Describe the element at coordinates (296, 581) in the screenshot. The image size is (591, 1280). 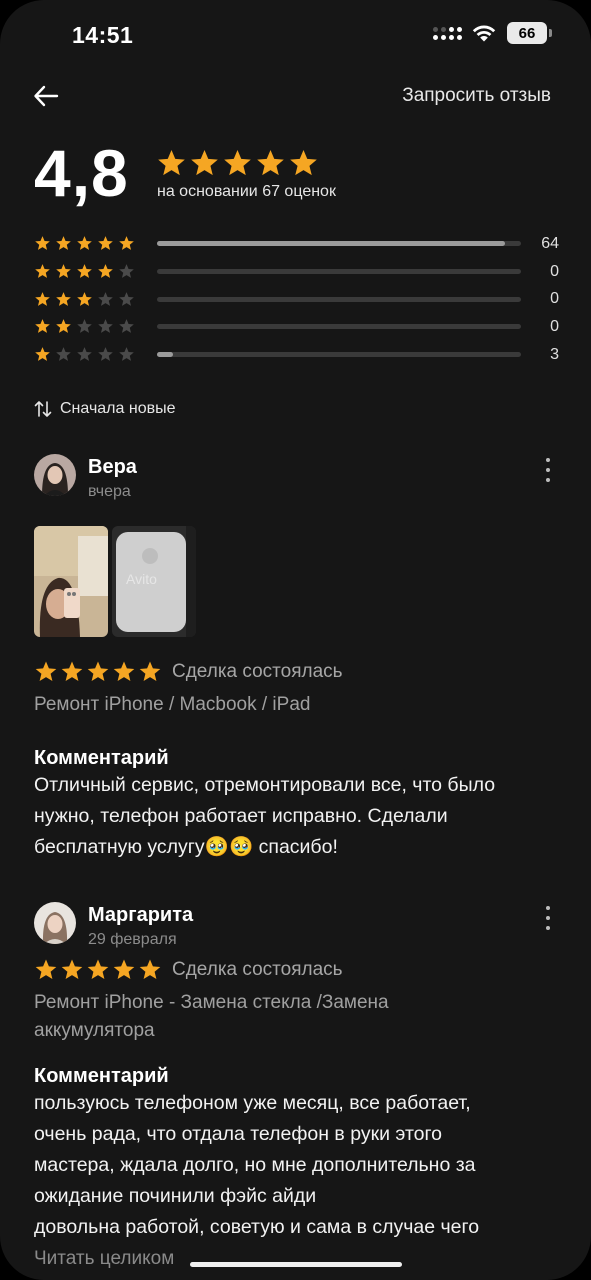
I see `review-photos: Avito` at that location.